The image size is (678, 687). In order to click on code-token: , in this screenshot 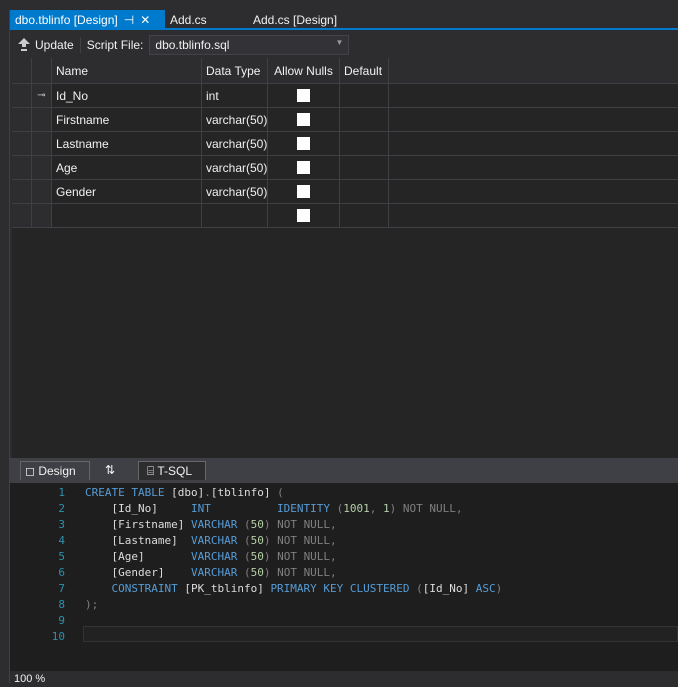, I will do `click(376, 508)`.